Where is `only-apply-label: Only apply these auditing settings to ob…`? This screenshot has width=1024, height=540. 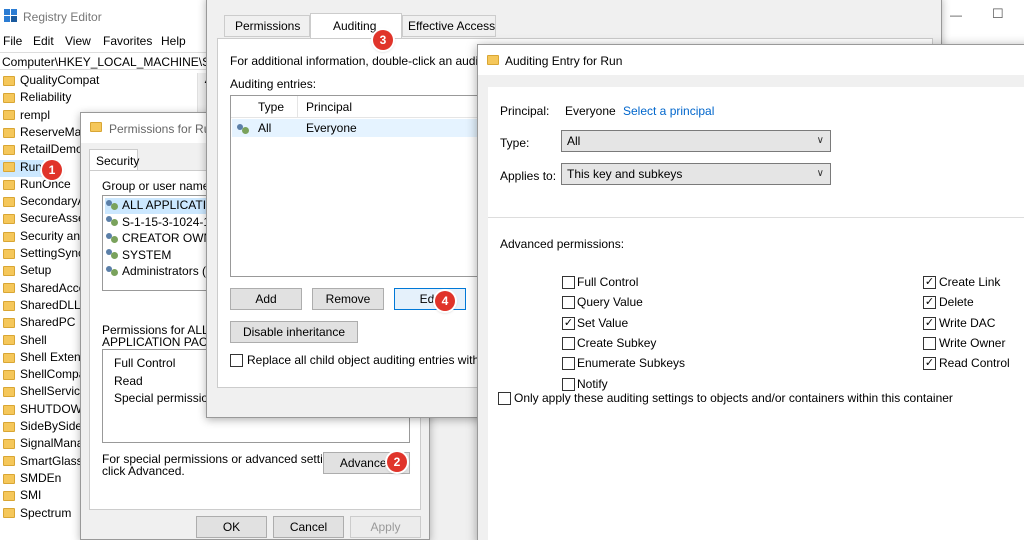
only-apply-label: Only apply these auditing settings to ob… is located at coordinates (733, 398).